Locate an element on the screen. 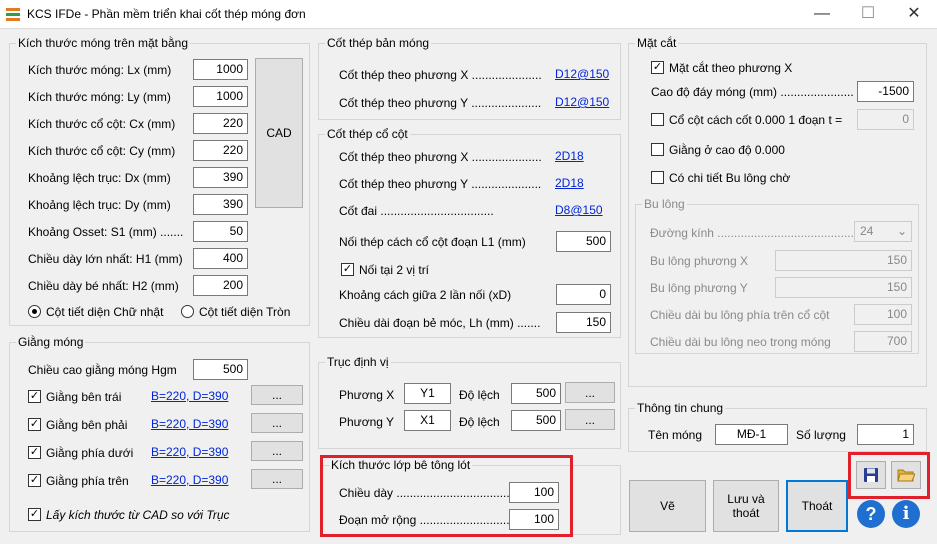 Image resolution: width=937 pixels, height=544 pixels. bolt-diameter-select: 24 ⌄ is located at coordinates (883, 231).